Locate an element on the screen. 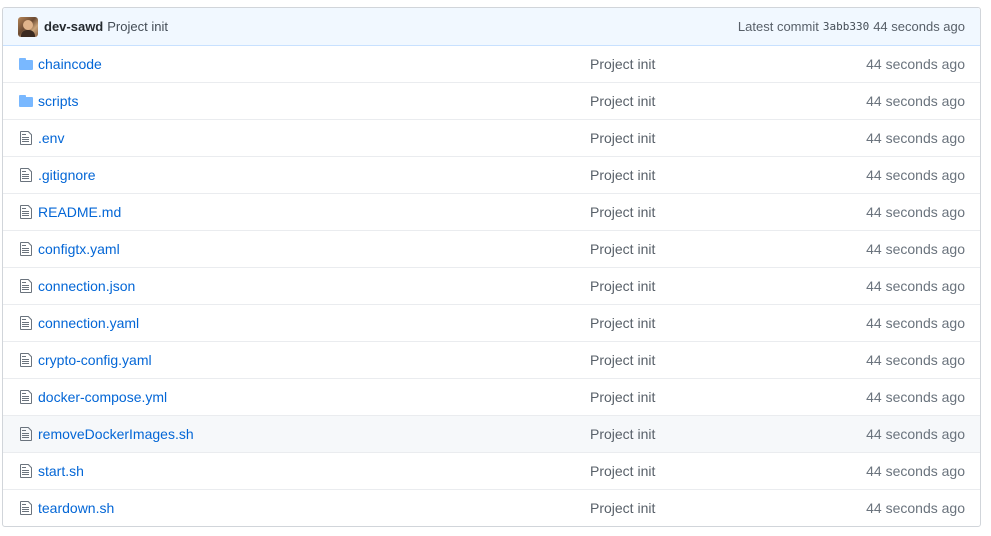  file-row: teardown.sh Project init 44 seconds ago is located at coordinates (491, 507).